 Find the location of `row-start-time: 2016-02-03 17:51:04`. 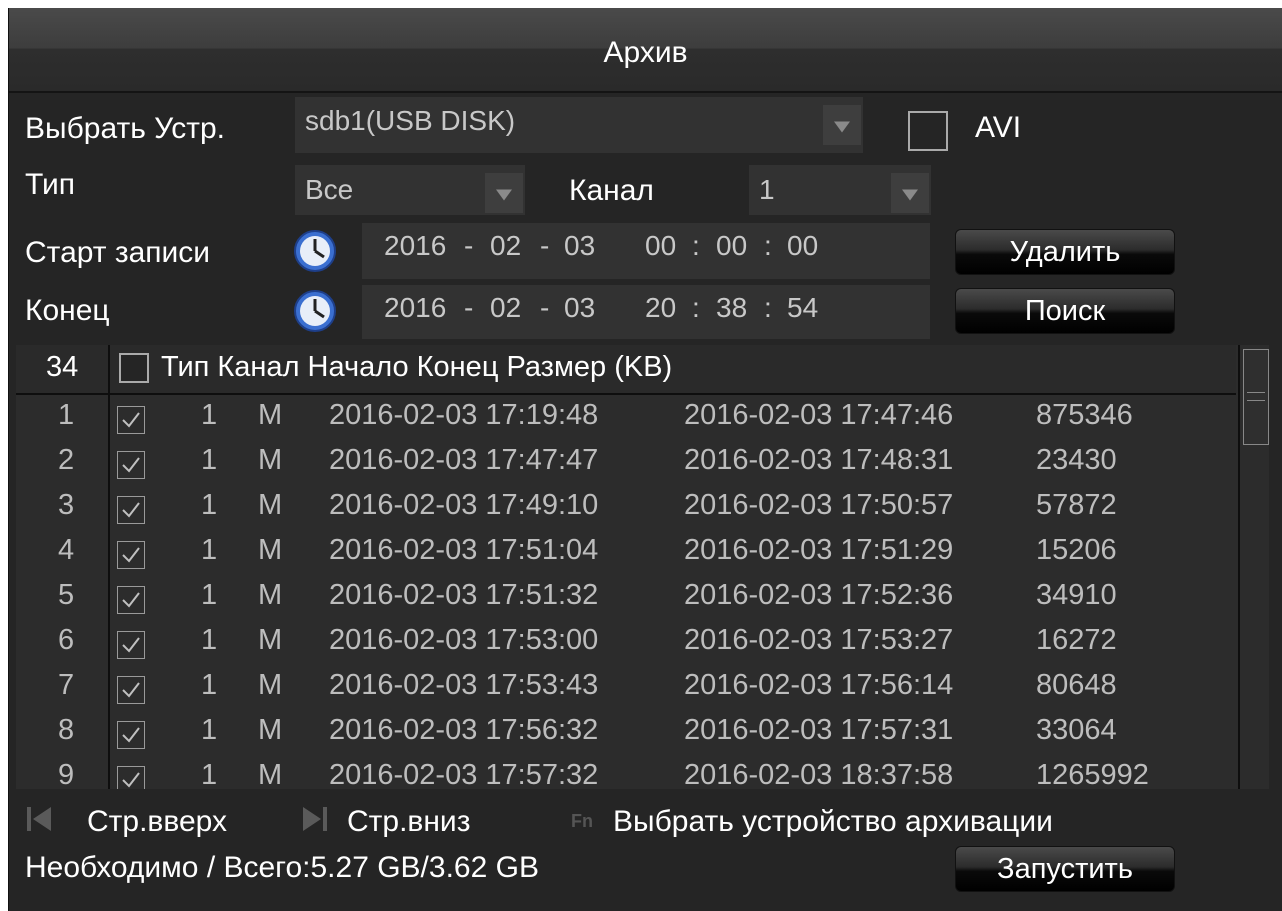

row-start-time: 2016-02-03 17:51:04 is located at coordinates (464, 550).